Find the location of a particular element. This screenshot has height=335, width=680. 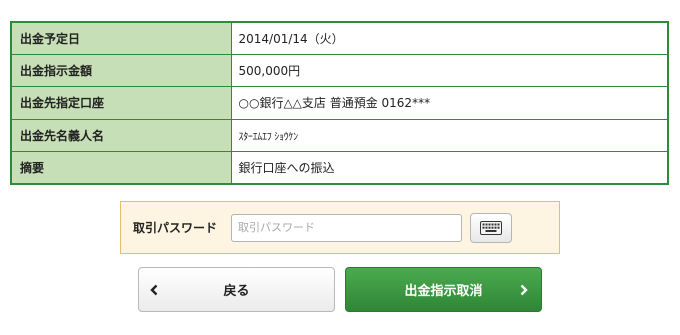

detail-value-account: ○○銀行△△支店 普通預金 0162*** is located at coordinates (449, 103).